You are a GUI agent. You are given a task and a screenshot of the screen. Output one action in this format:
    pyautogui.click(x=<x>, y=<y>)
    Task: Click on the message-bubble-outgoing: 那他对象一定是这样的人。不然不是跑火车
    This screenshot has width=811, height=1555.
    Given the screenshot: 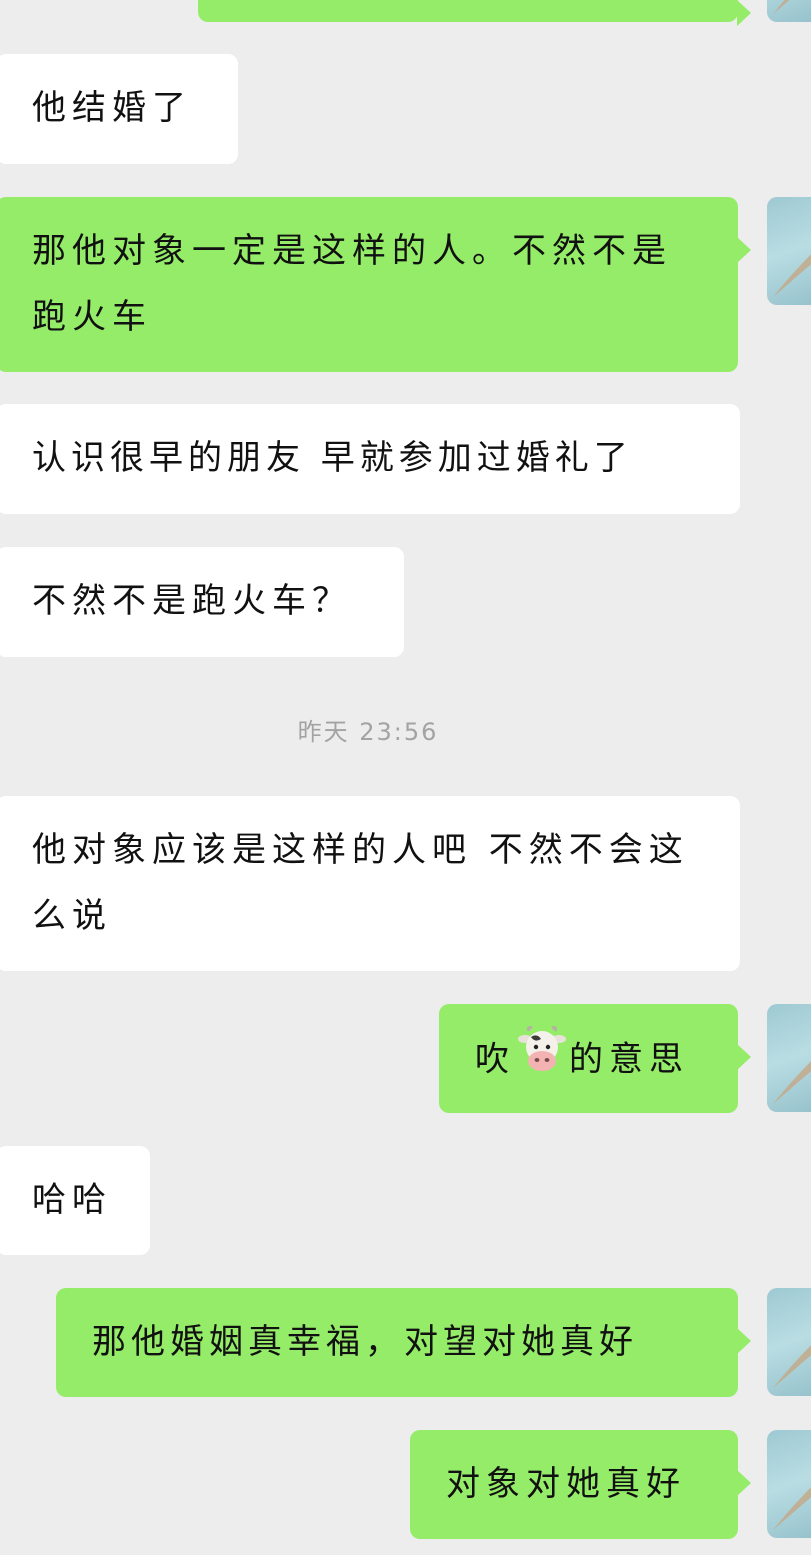 What is the action you would take?
    pyautogui.click(x=375, y=284)
    